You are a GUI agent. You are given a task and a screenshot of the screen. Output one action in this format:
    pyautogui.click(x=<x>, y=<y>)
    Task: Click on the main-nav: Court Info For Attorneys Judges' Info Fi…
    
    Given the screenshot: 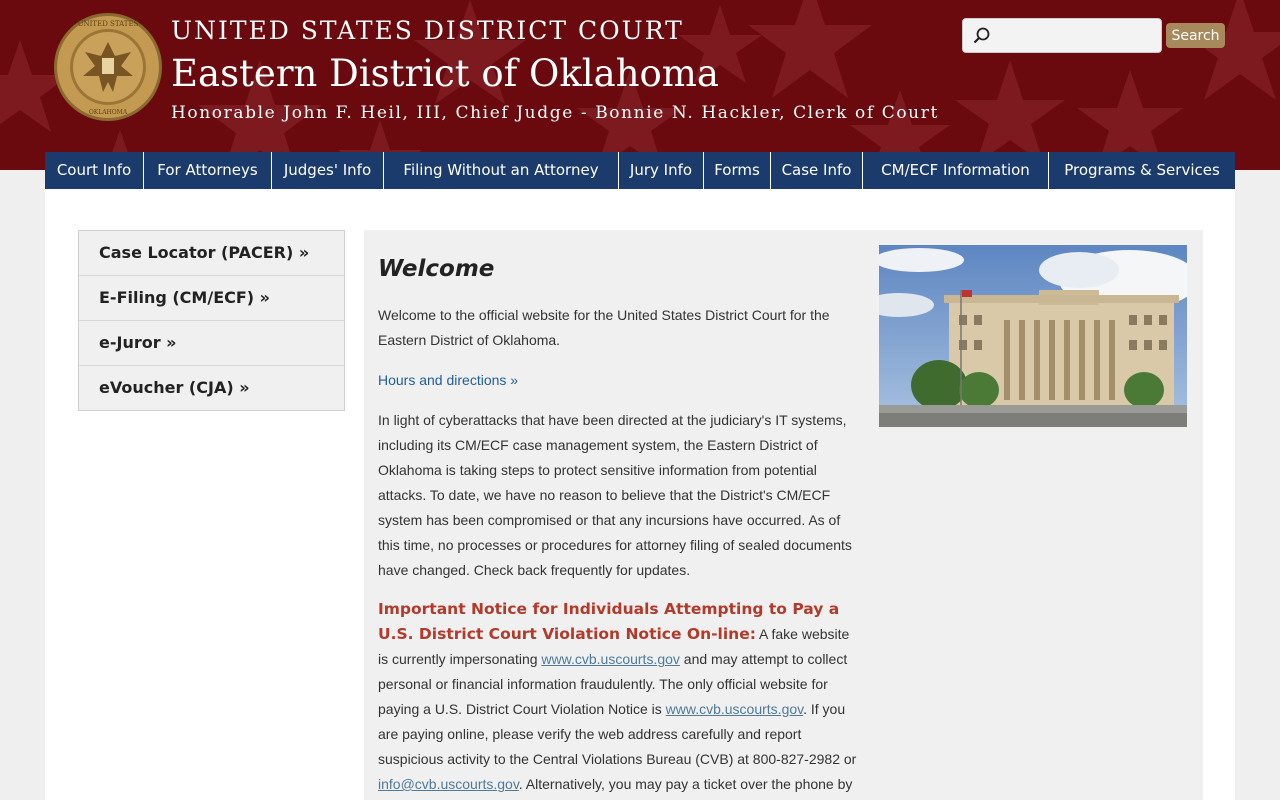 What is the action you would take?
    pyautogui.click(x=640, y=170)
    